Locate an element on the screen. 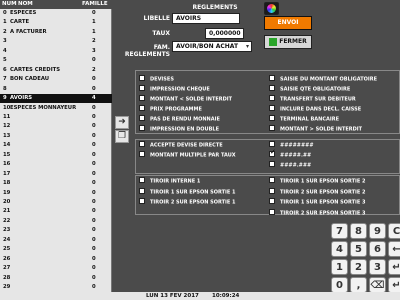  option-checkbox: TIROIR 2 SUR EPSON SORTIE 1 is located at coordinates (187, 202).